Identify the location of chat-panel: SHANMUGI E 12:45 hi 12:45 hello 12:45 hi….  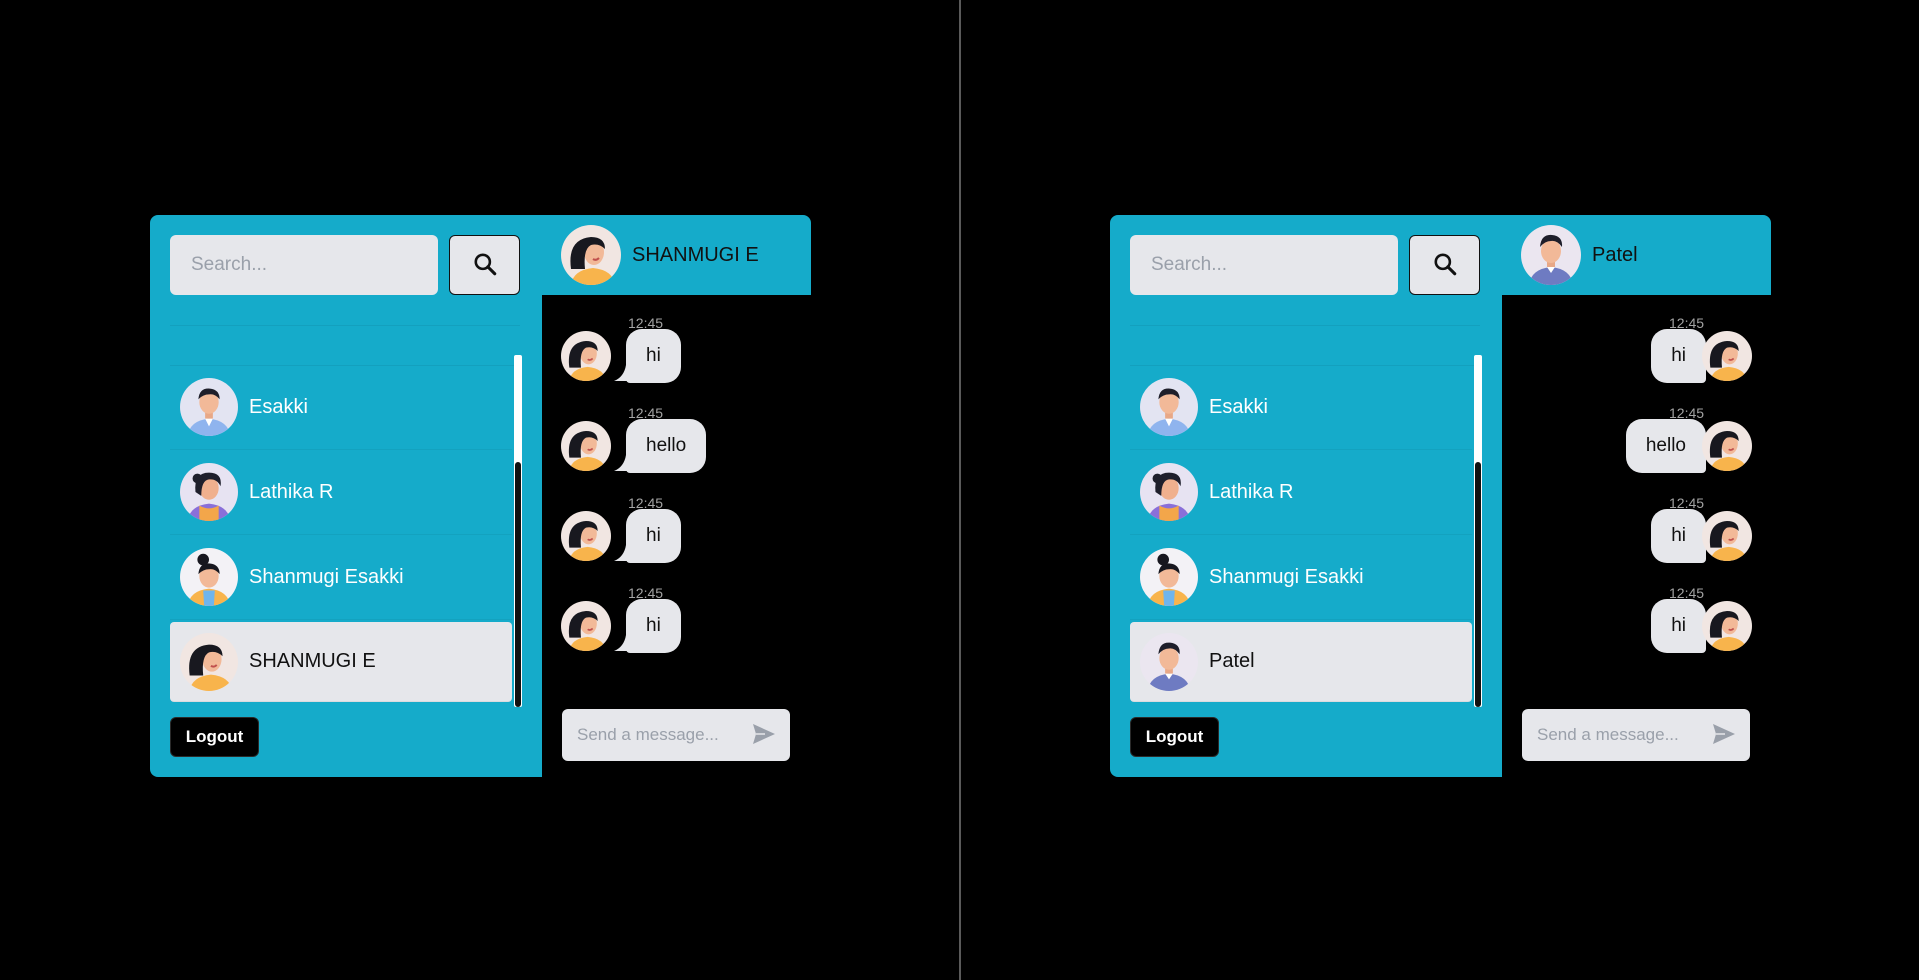
(676, 496).